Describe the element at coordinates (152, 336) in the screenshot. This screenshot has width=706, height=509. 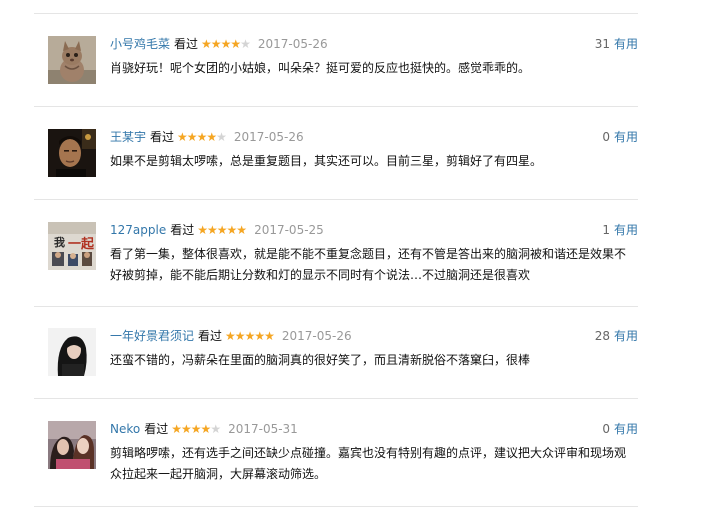
I see `username-link: 一年好景君须记` at that location.